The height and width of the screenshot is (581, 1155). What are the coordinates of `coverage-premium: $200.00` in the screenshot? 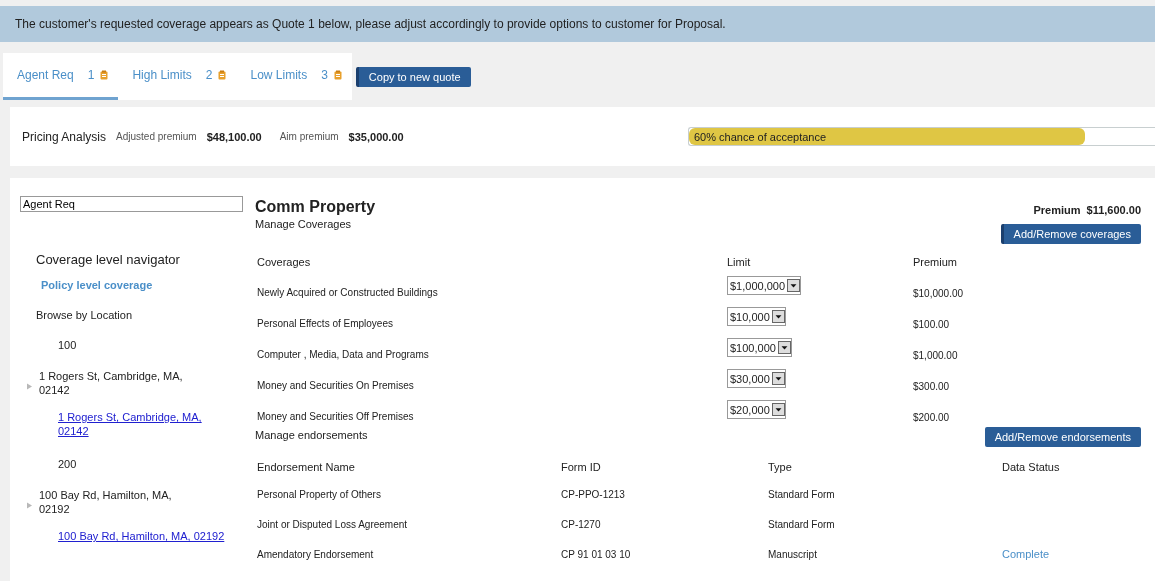 It's located at (932, 417).